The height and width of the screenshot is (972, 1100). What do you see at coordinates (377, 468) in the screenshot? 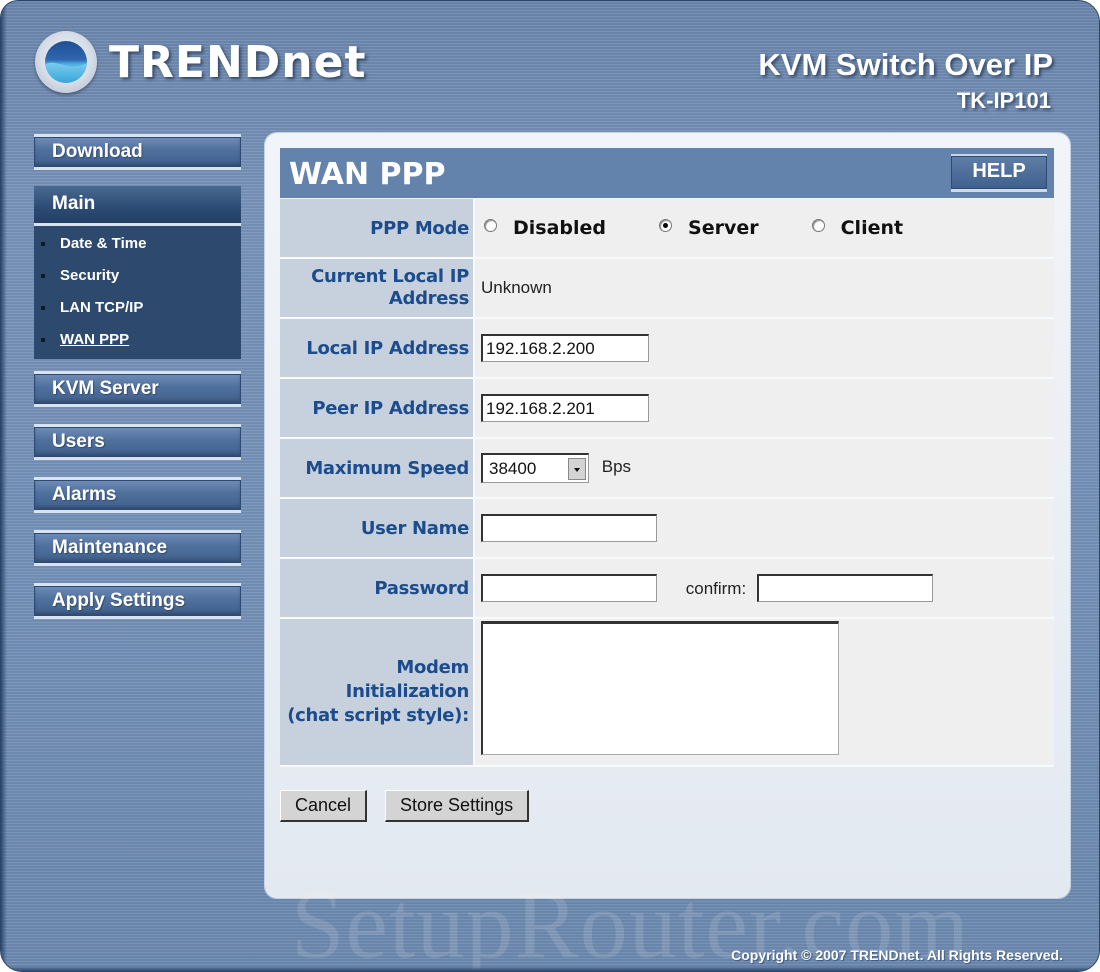
I see `max-speed-label: Maximum Speed` at bounding box center [377, 468].